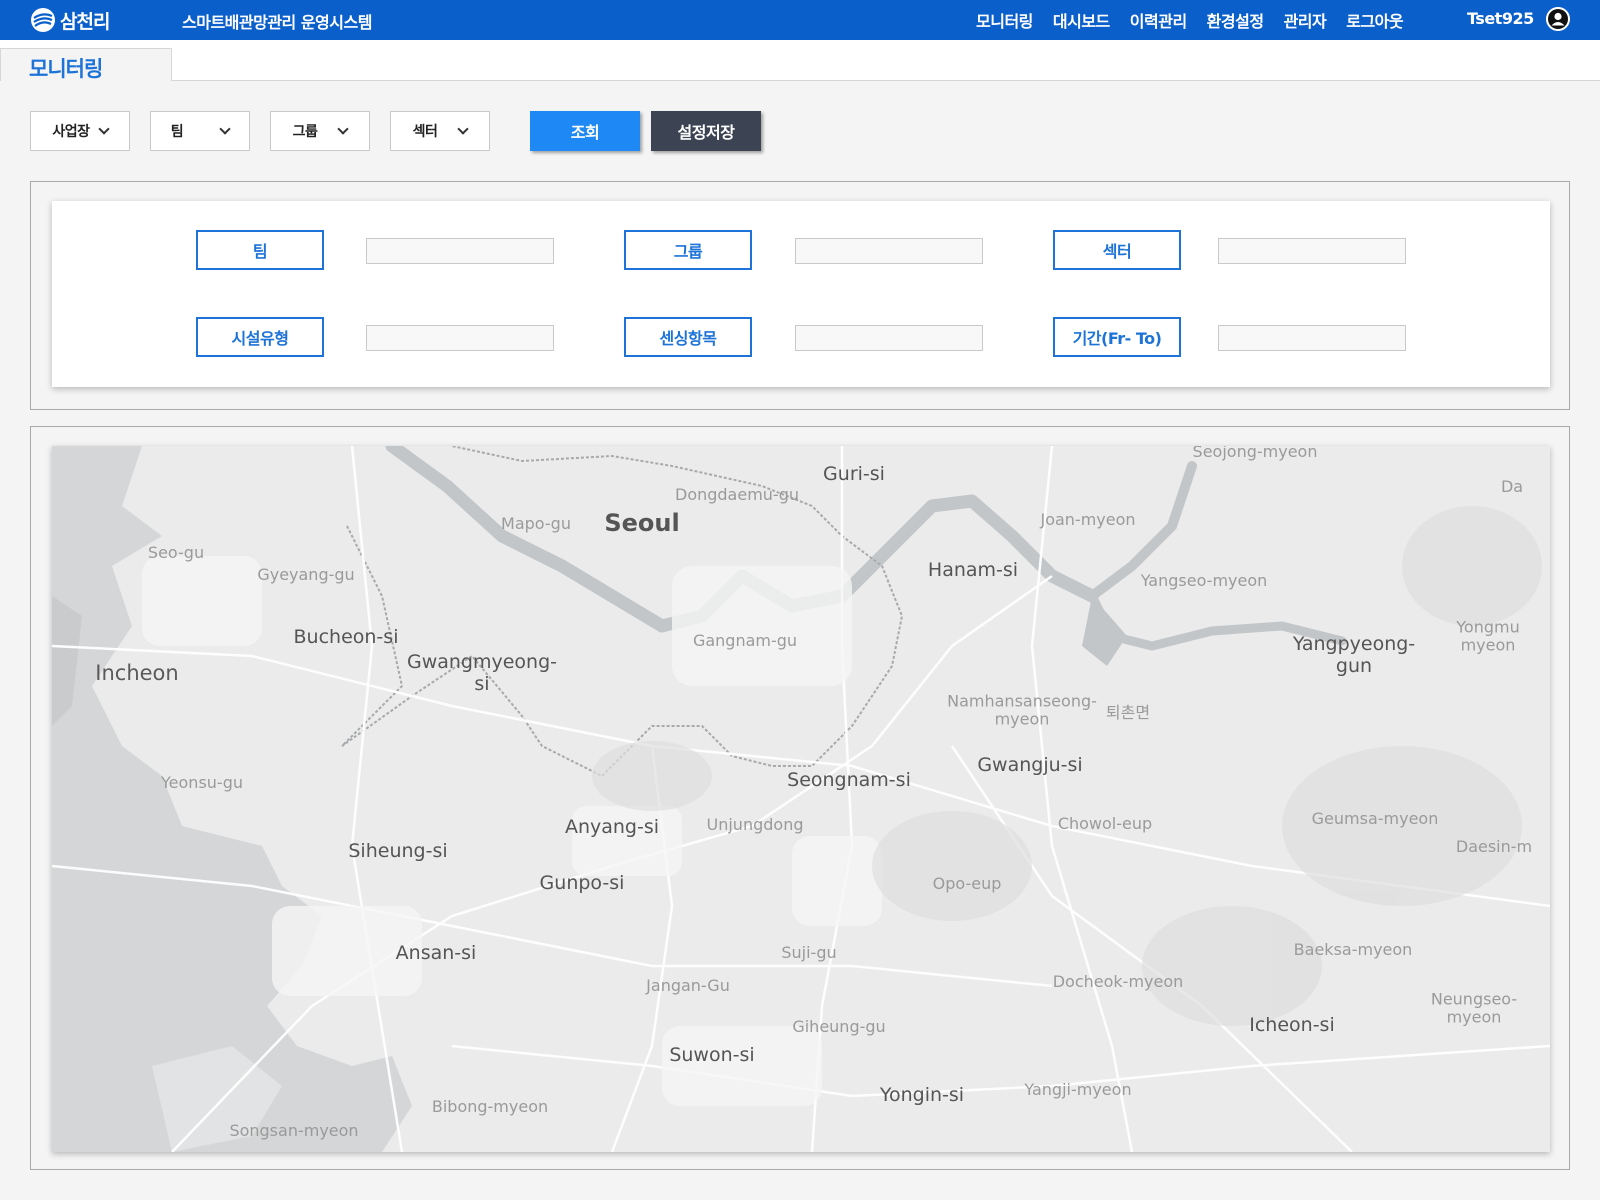 Image resolution: width=1600 pixels, height=1200 pixels. I want to click on map-place-label: Mapo-gu, so click(536, 523).